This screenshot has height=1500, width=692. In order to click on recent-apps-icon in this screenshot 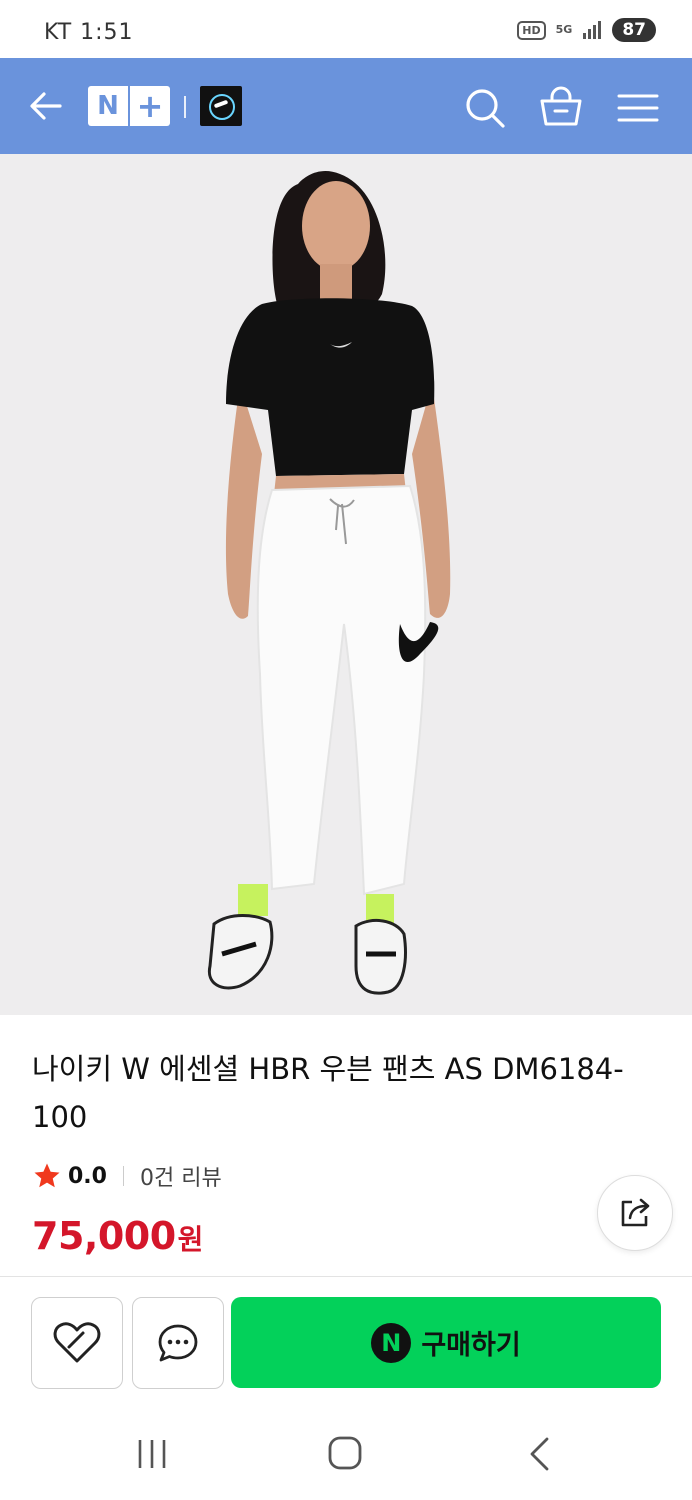, I will do `click(152, 1454)`.